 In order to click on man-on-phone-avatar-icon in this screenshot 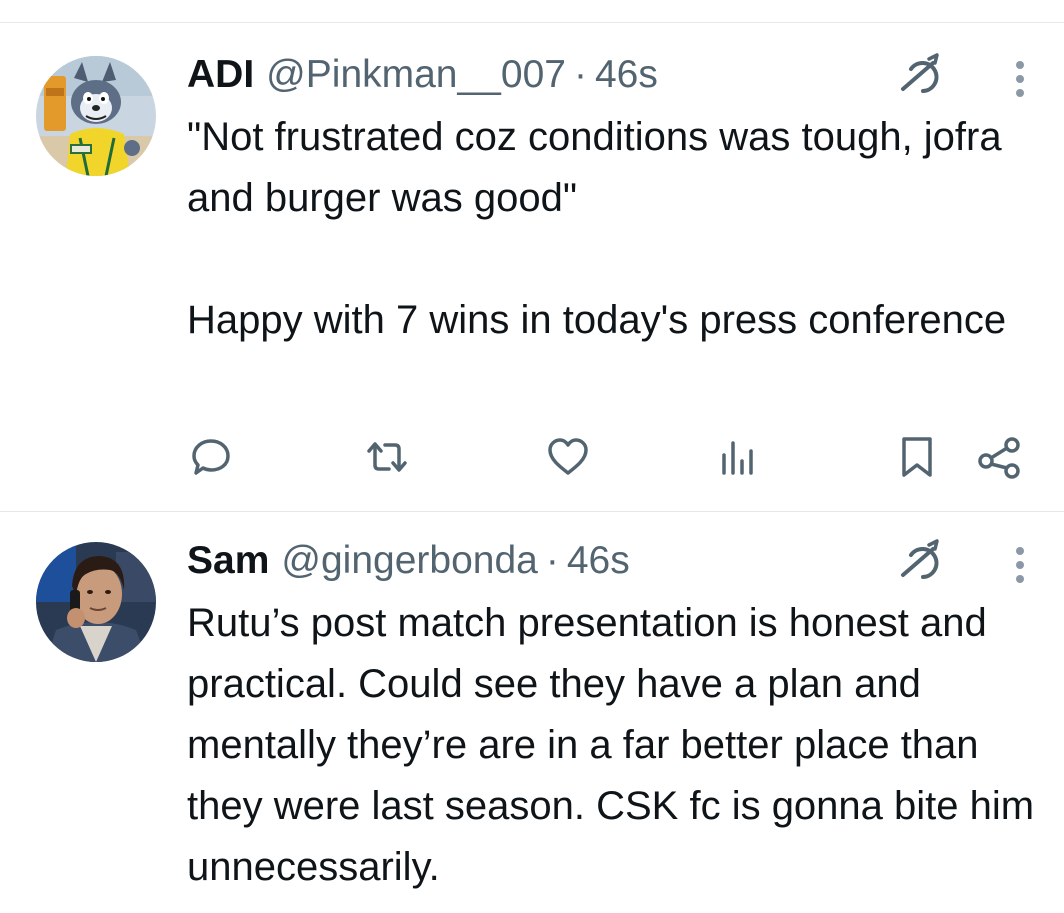, I will do `click(96, 602)`.